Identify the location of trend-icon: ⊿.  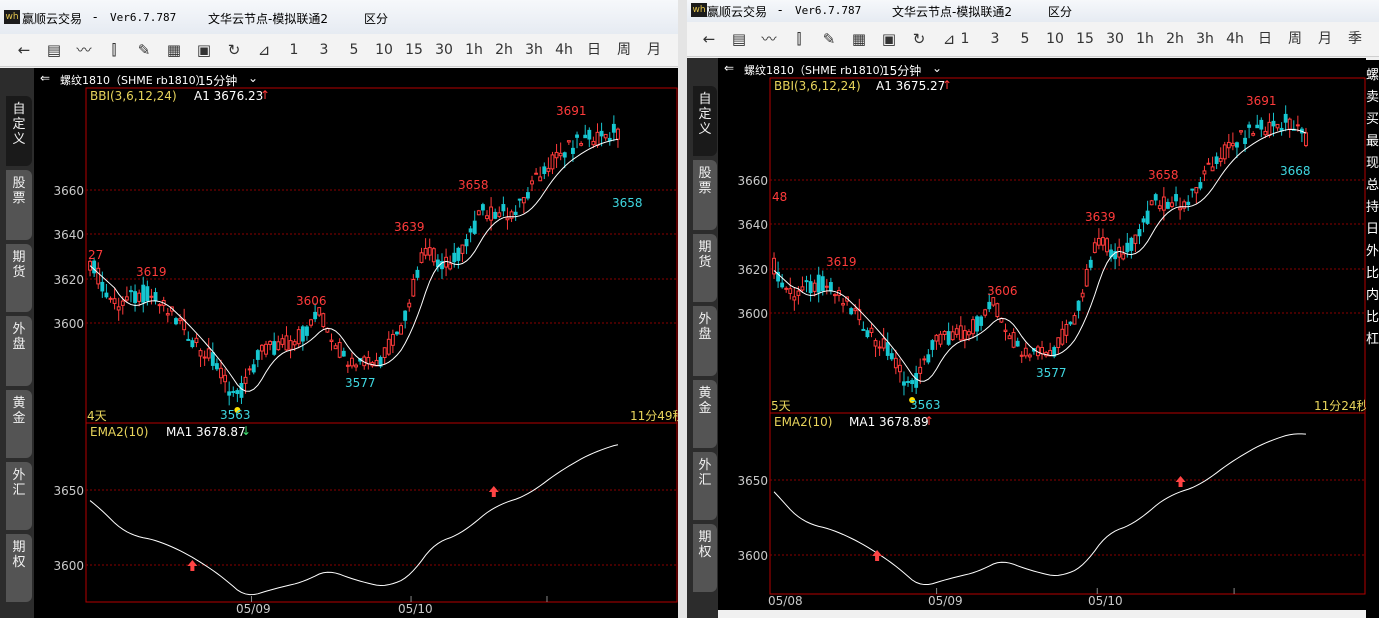
(264, 50).